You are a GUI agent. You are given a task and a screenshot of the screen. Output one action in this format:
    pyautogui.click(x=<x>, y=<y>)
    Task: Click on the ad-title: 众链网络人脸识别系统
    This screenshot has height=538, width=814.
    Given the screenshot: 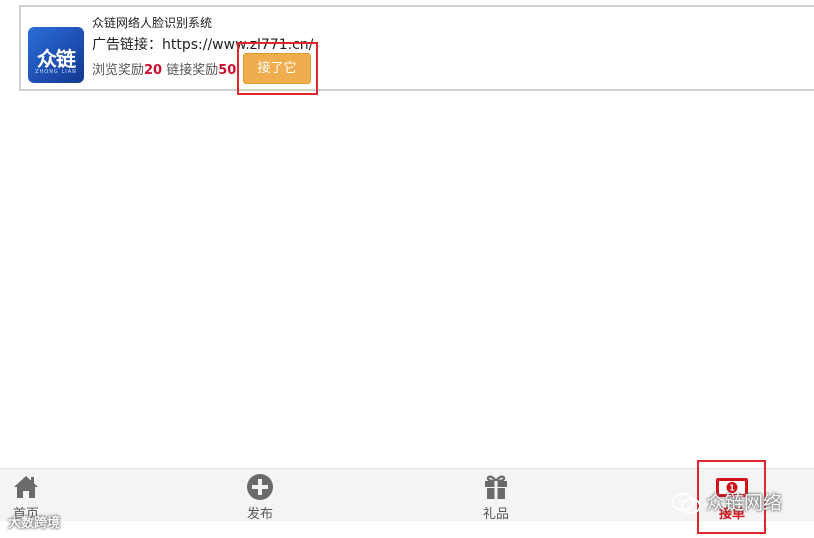 What is the action you would take?
    pyautogui.click(x=152, y=23)
    